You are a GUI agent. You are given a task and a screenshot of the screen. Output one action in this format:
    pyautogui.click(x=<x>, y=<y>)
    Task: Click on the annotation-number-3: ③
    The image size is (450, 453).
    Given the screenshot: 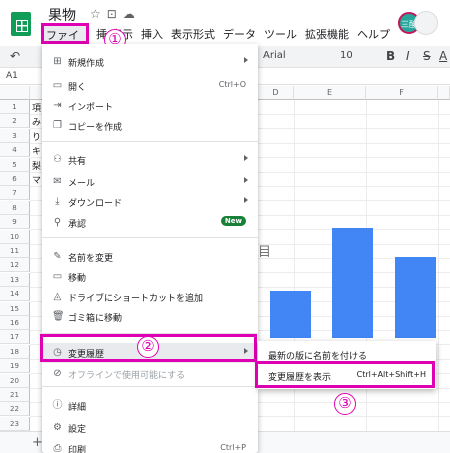 What is the action you would take?
    pyautogui.click(x=345, y=404)
    